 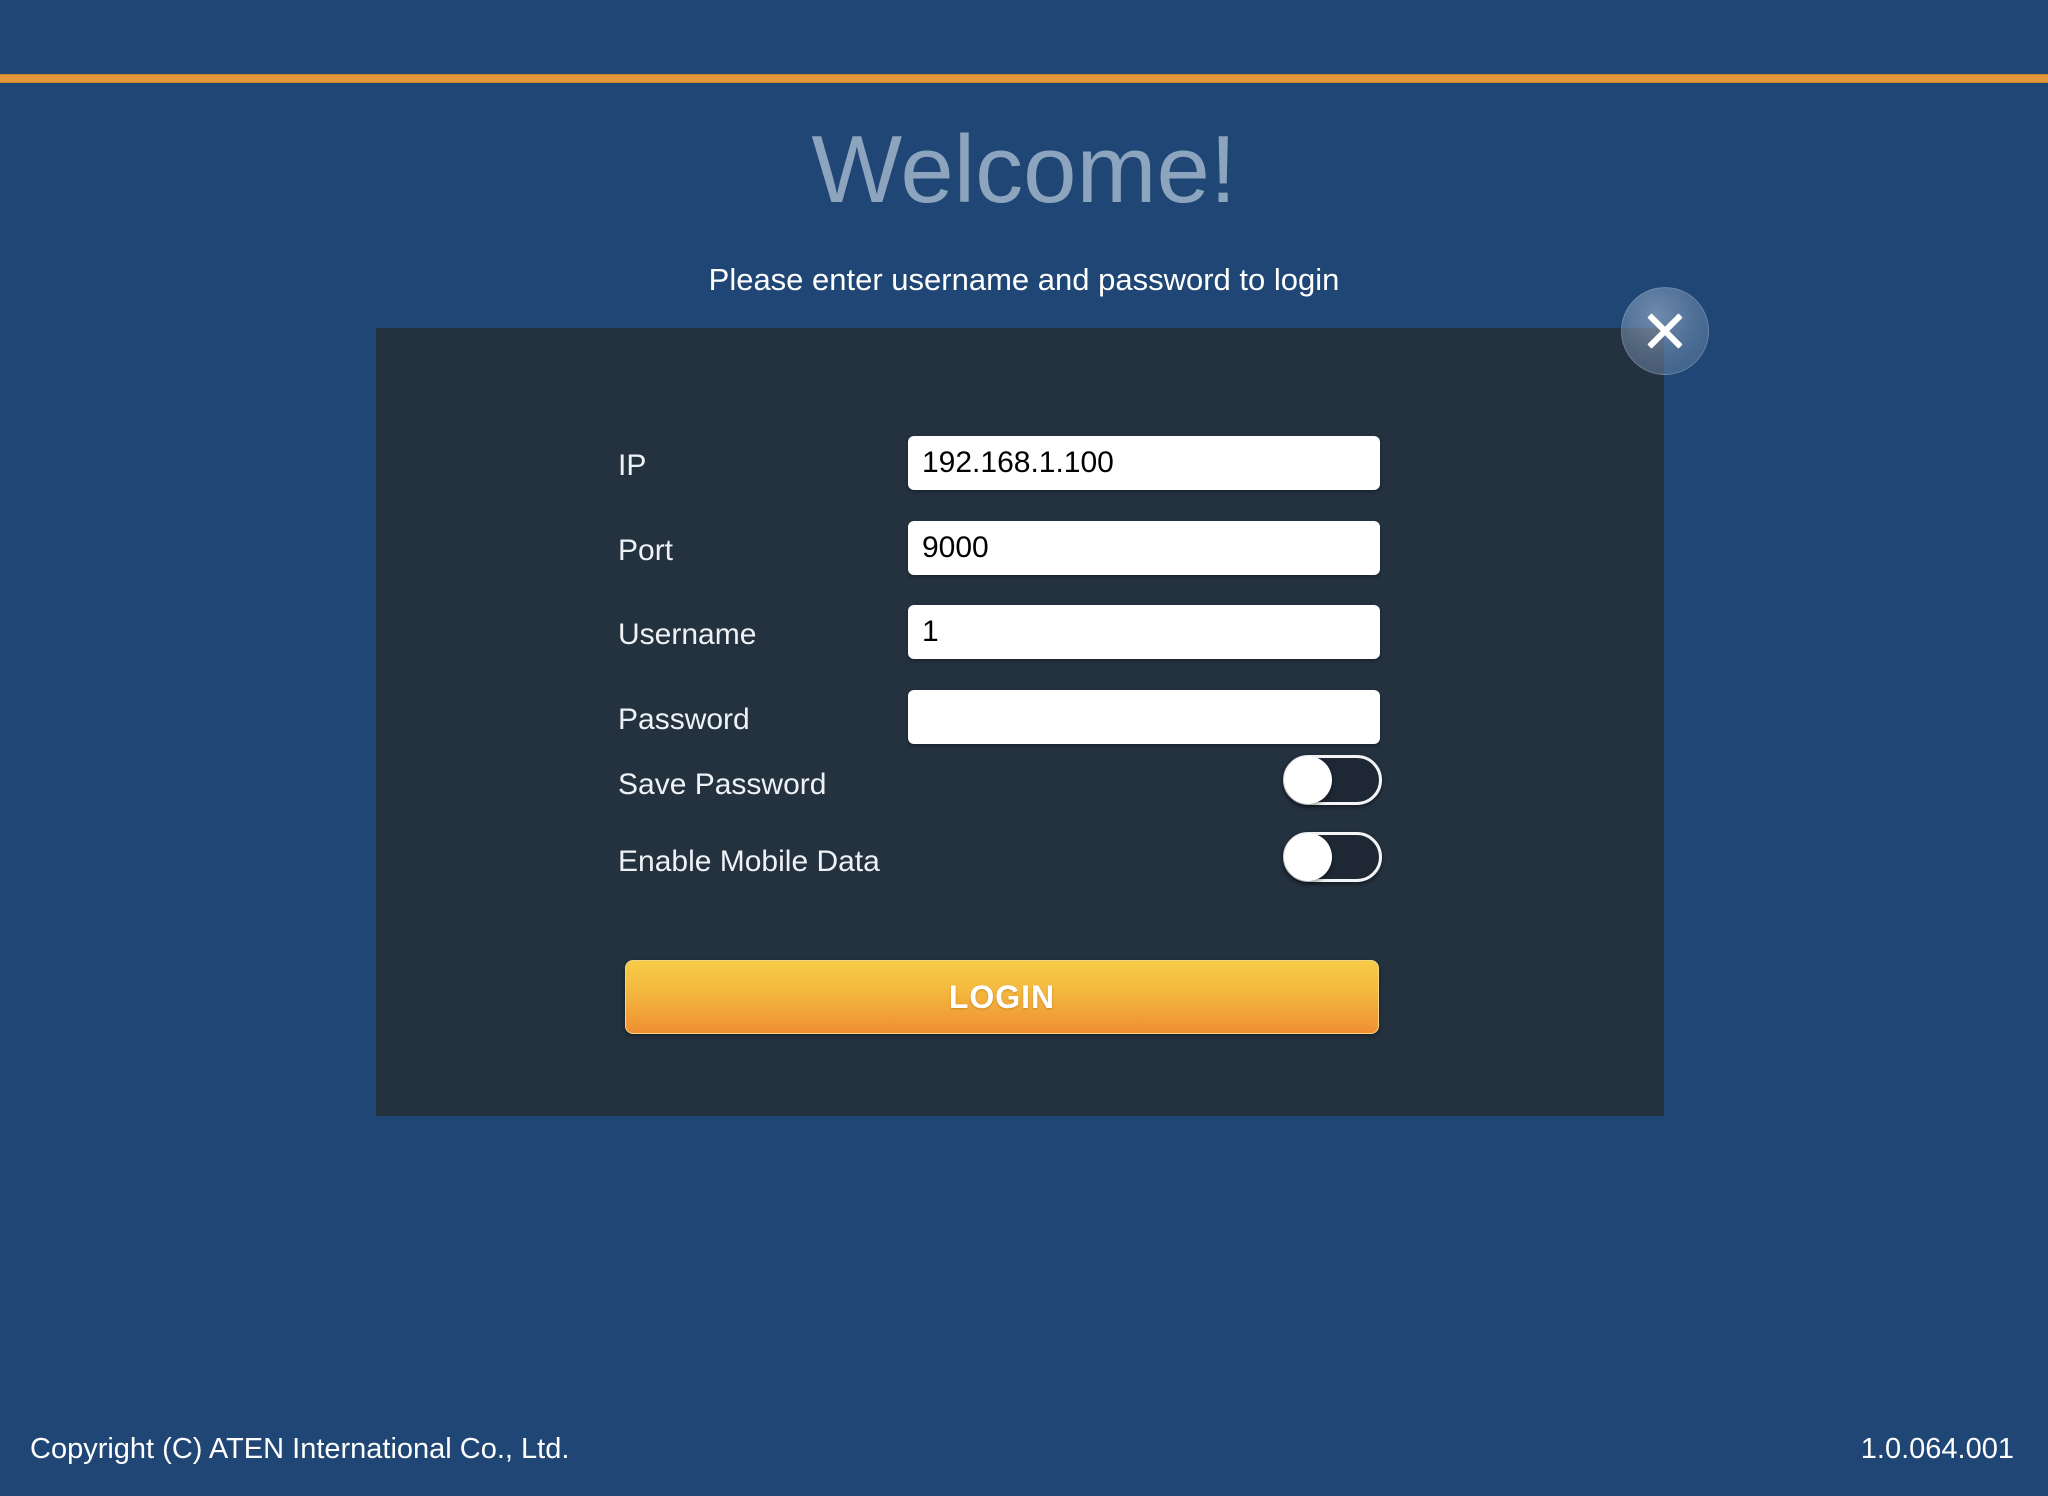 What do you see at coordinates (722, 784) in the screenshot?
I see `save-password-label: Save Password` at bounding box center [722, 784].